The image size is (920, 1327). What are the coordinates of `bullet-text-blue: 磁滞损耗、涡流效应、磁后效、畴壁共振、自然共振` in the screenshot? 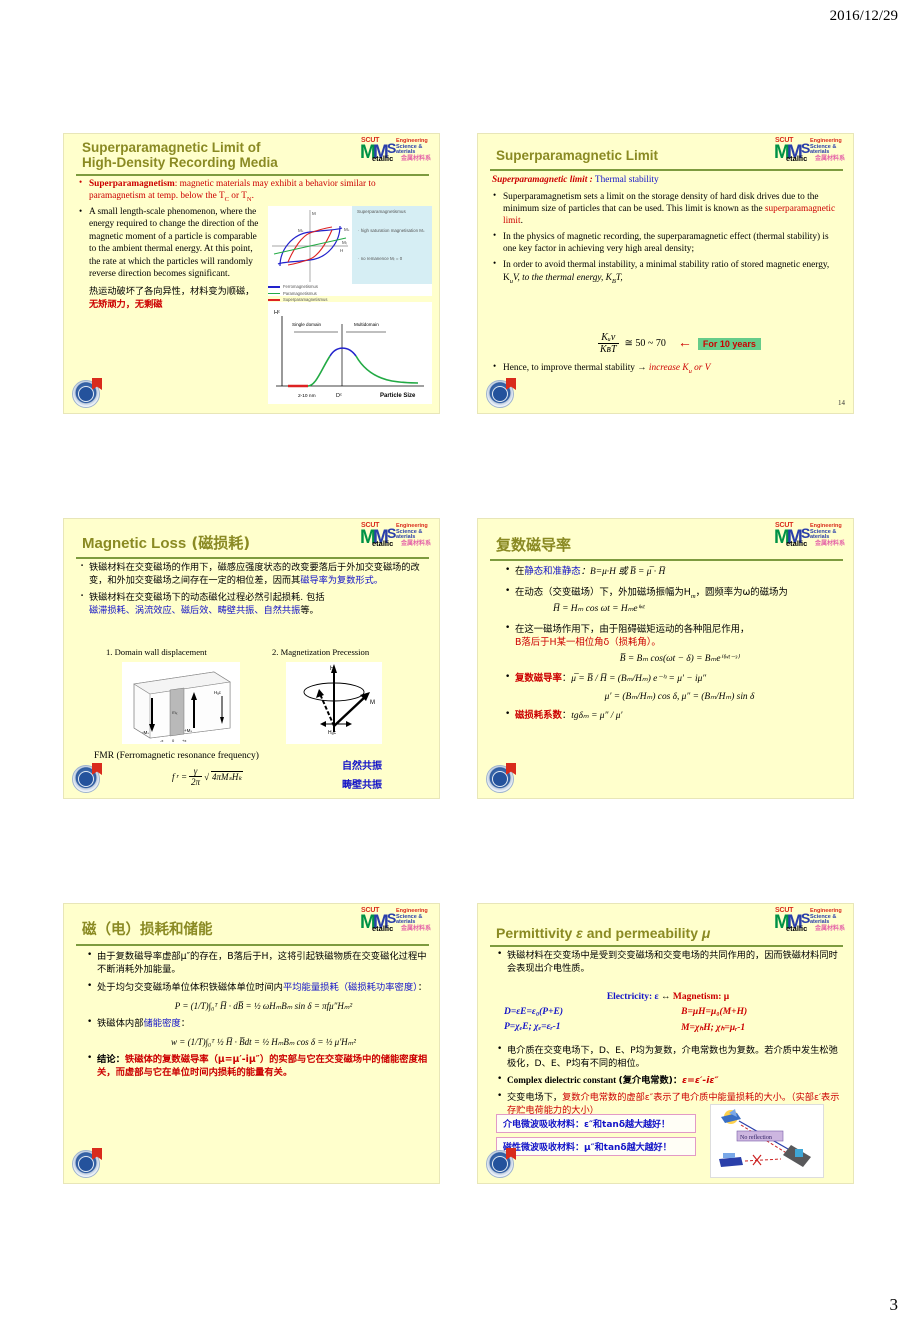 It's located at (195, 611).